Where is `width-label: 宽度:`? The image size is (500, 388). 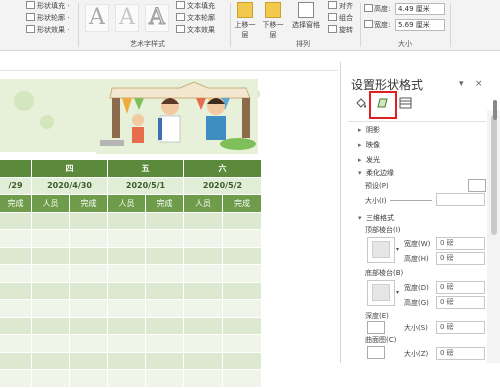 width-label: 宽度: is located at coordinates (382, 25).